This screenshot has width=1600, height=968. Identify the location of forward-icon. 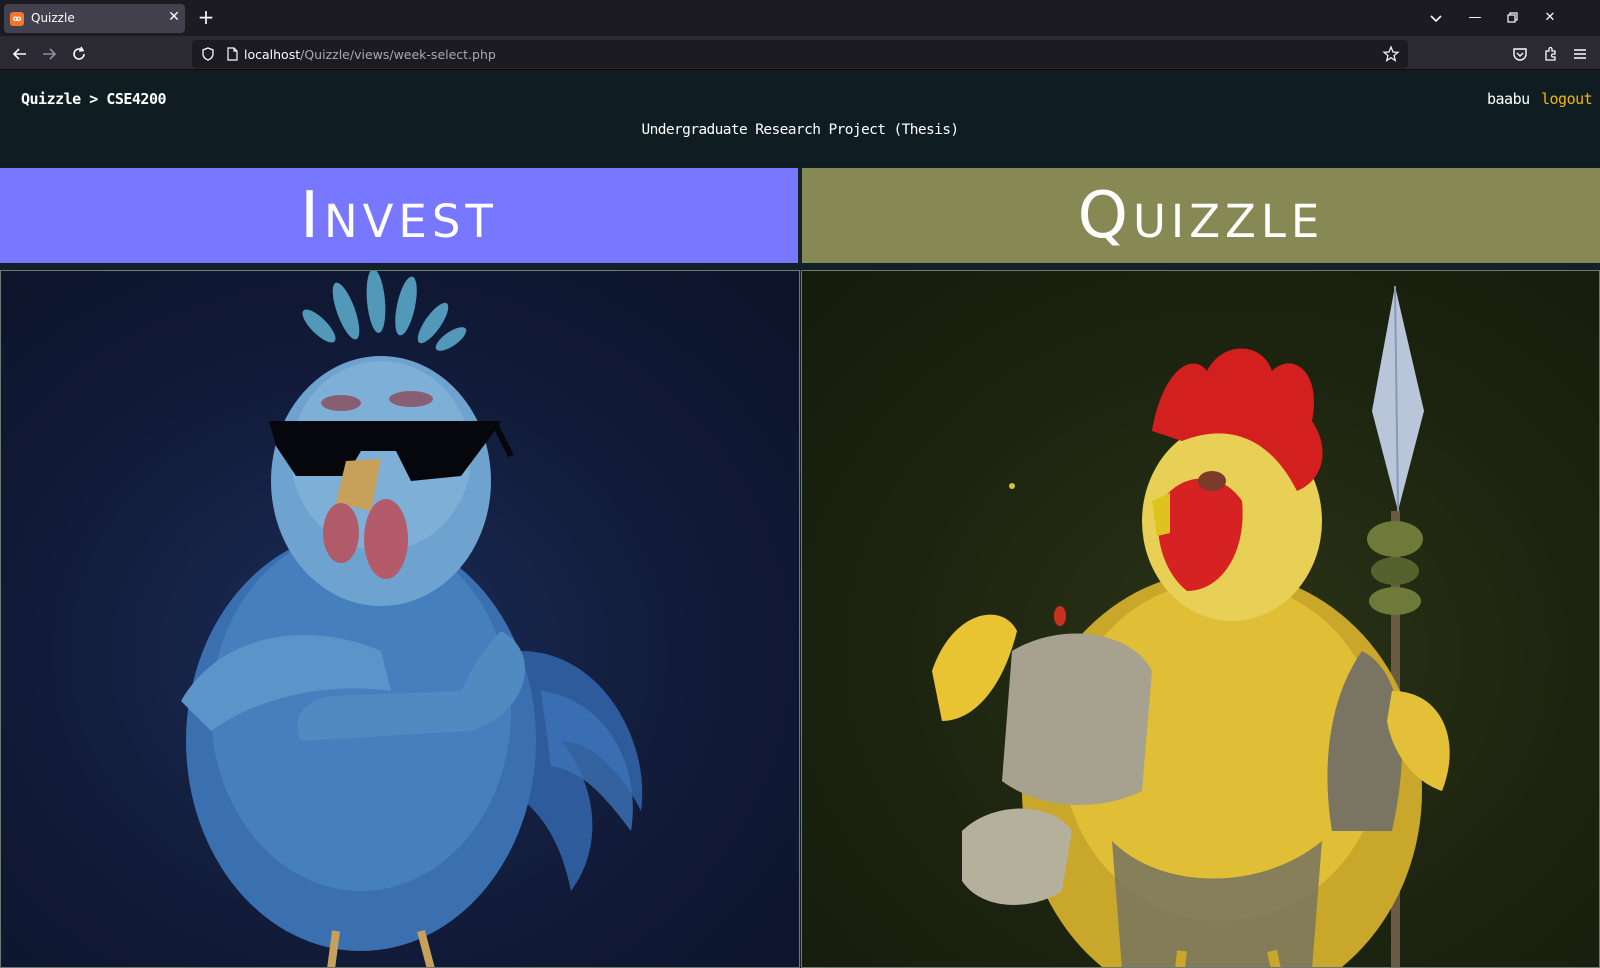
(49, 54).